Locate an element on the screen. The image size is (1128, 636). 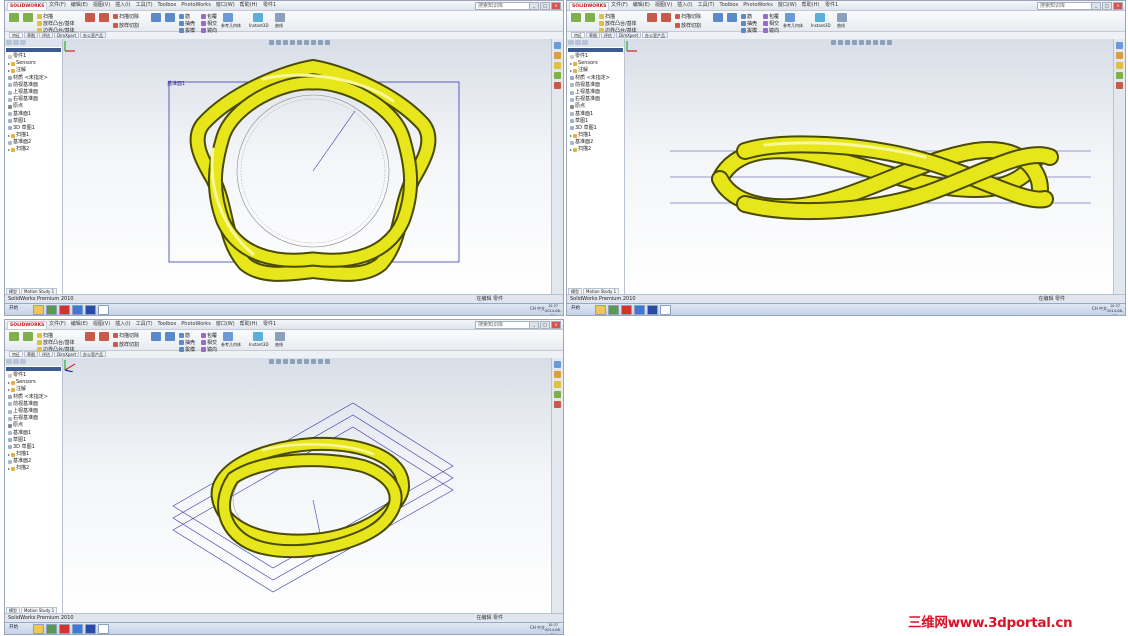
resources-icon is located at coordinates (557, 364).